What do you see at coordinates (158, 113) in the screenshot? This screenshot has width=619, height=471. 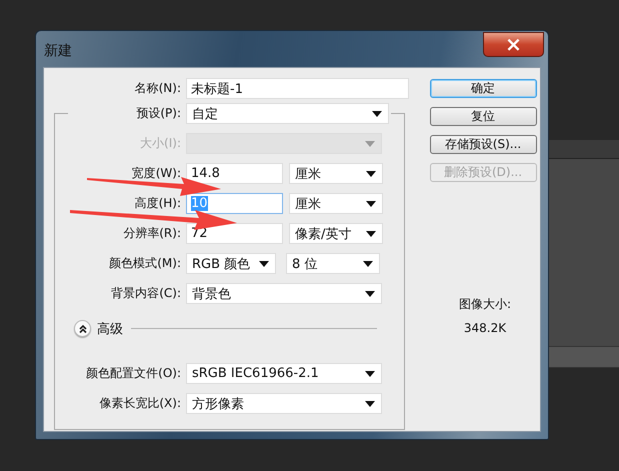 I see `field-label: 预设(P):` at bounding box center [158, 113].